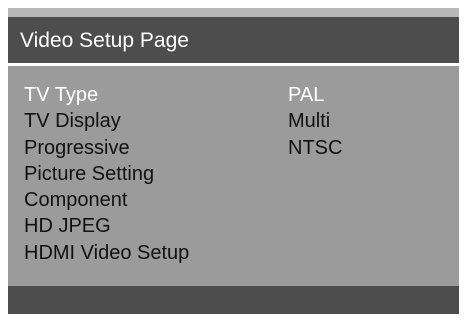 The height and width of the screenshot is (322, 467). Describe the element at coordinates (106, 226) in the screenshot. I see `menu-item-hd-jpeg: HD JPEG` at that location.